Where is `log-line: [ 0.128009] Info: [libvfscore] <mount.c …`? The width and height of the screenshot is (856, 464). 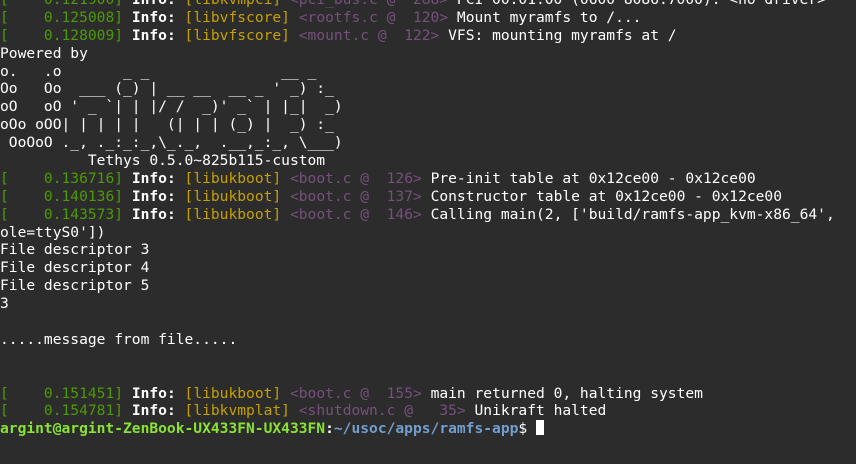
log-line: [ 0.128009] Info: [libvfscore] <mount.c … is located at coordinates (428, 36).